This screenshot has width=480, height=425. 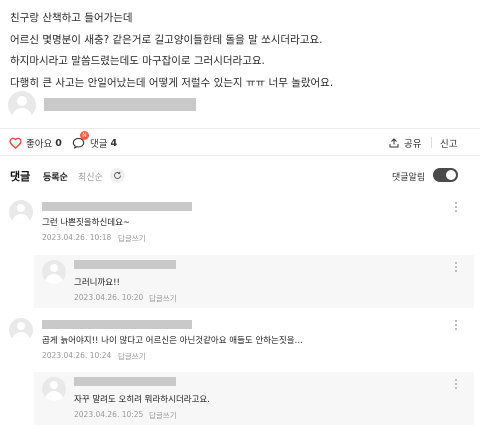 What do you see at coordinates (114, 143) in the screenshot?
I see `comment-count: 4` at bounding box center [114, 143].